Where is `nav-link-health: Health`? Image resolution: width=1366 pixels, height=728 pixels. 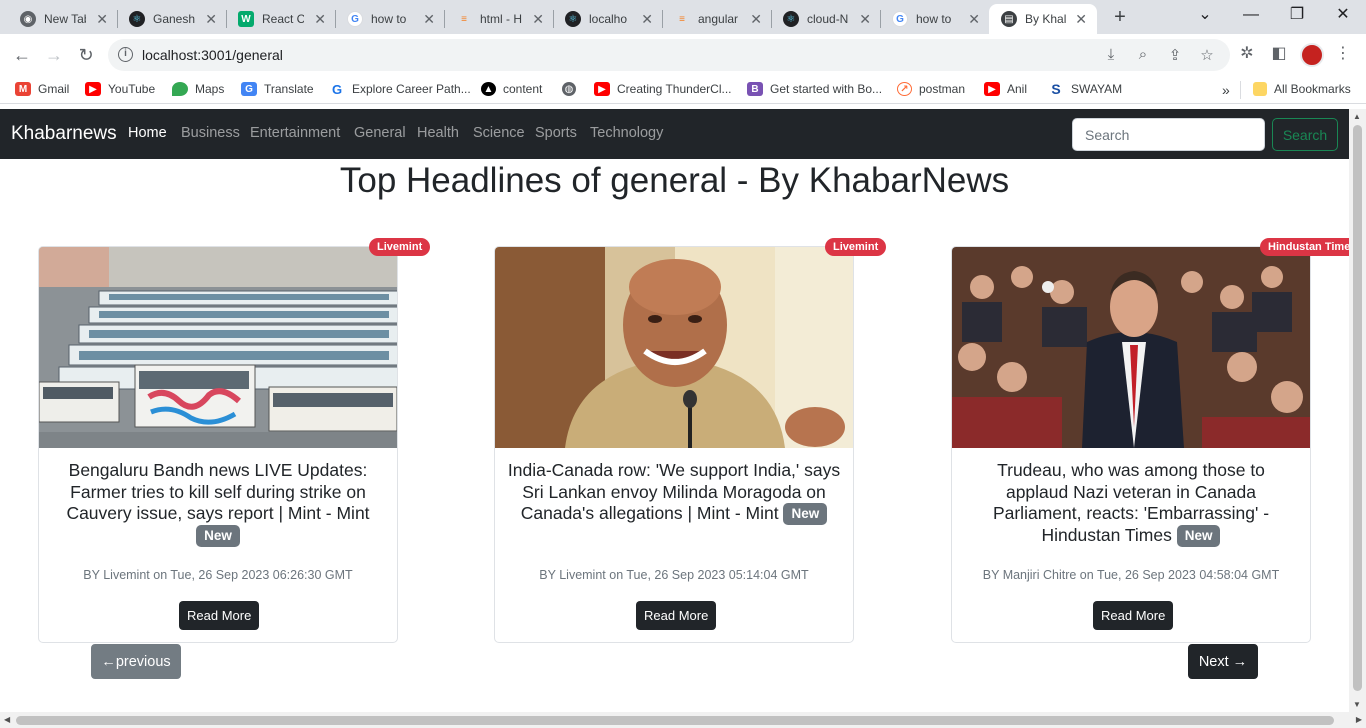
nav-link-health: Health is located at coordinates (438, 133).